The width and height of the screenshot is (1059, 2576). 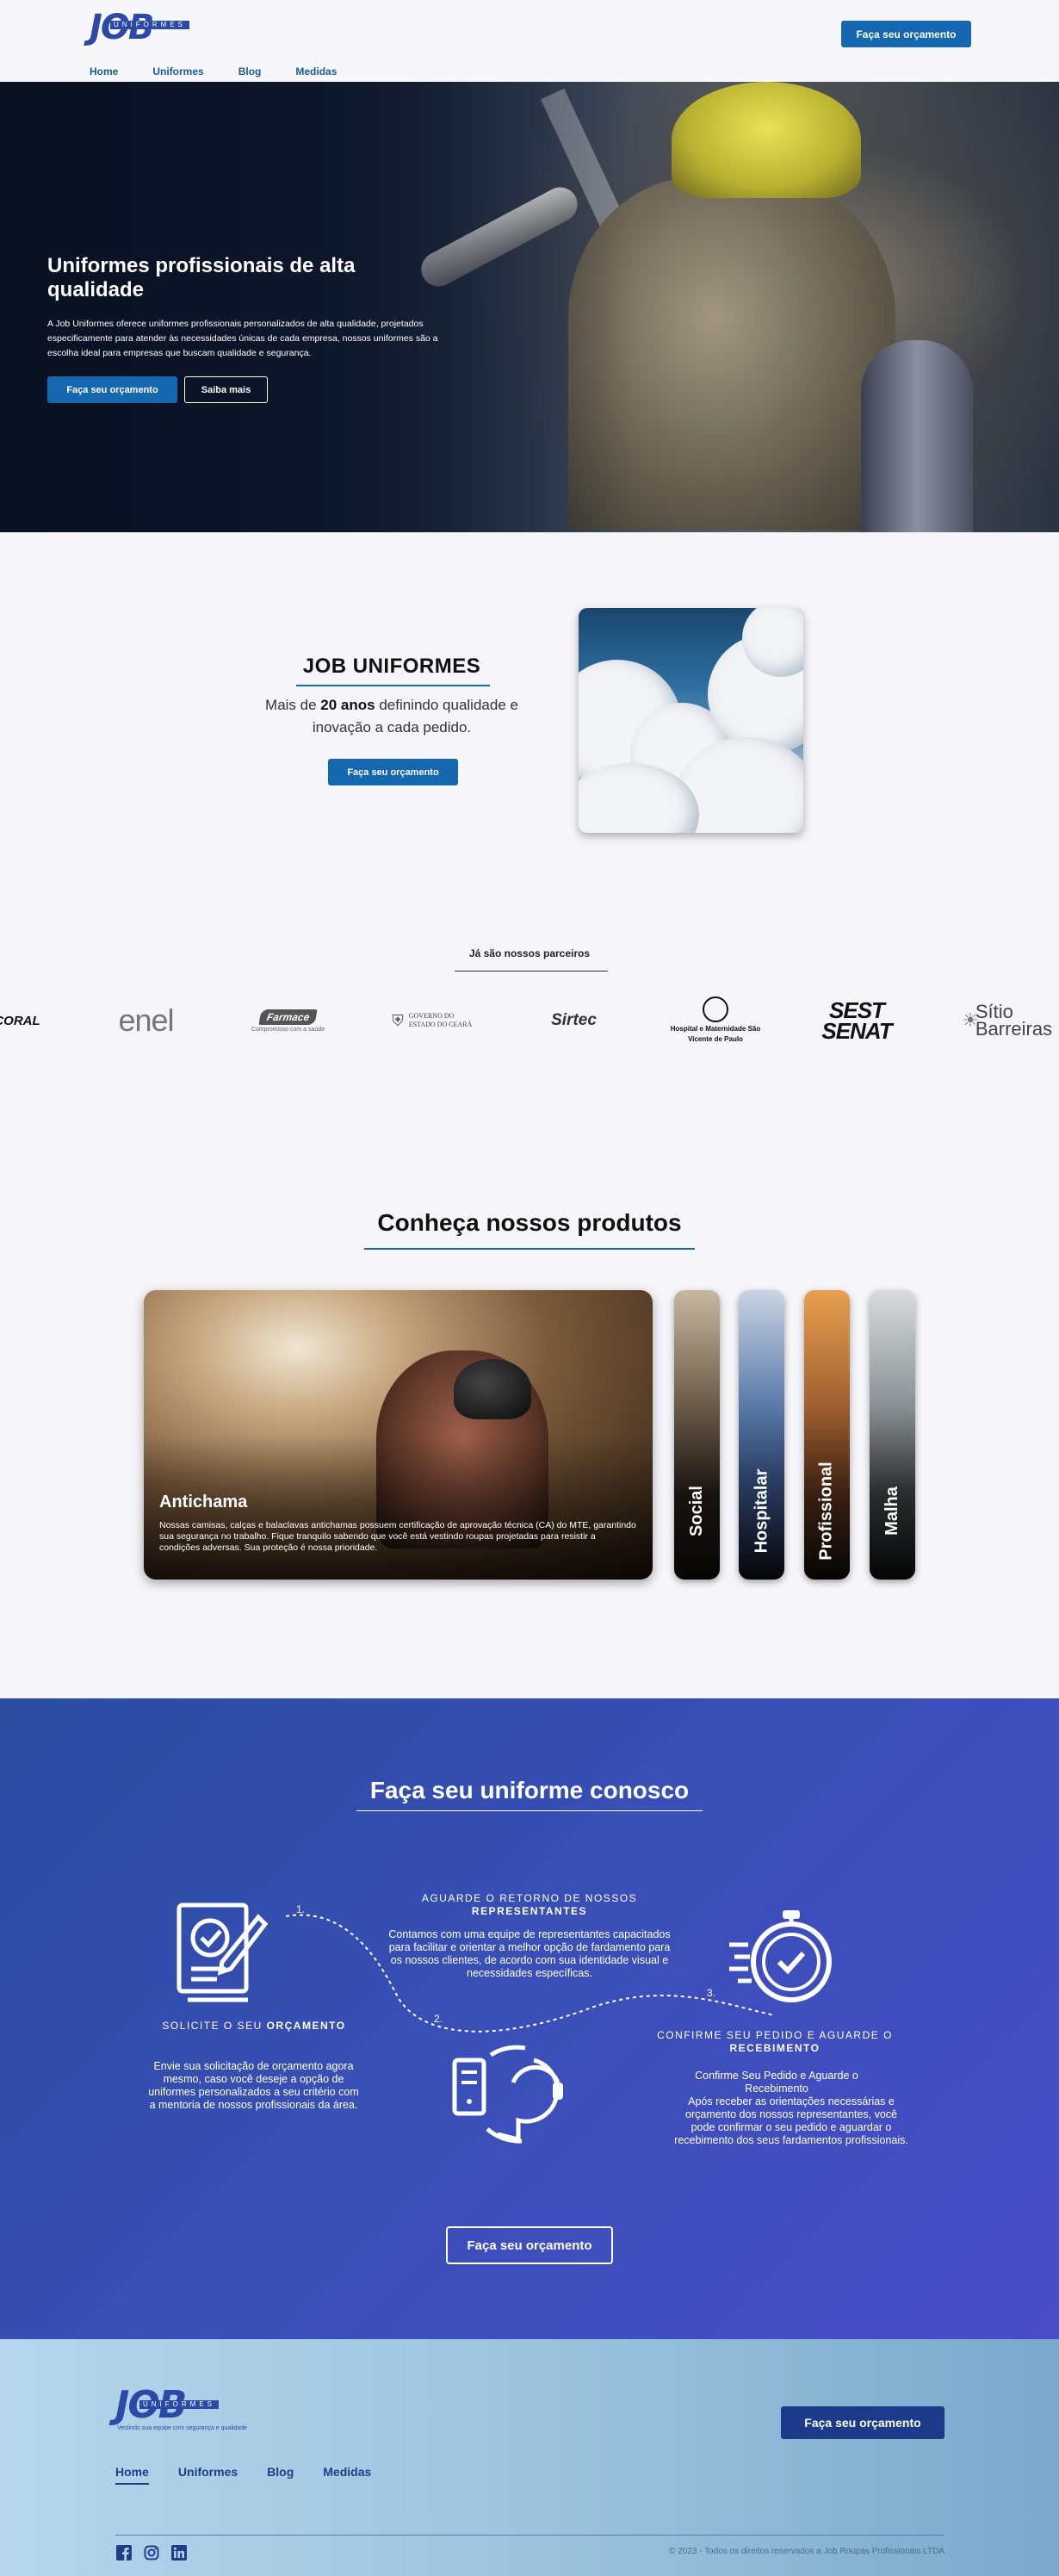 I want to click on header-quote-button: Faça seu orçamento, so click(x=906, y=34).